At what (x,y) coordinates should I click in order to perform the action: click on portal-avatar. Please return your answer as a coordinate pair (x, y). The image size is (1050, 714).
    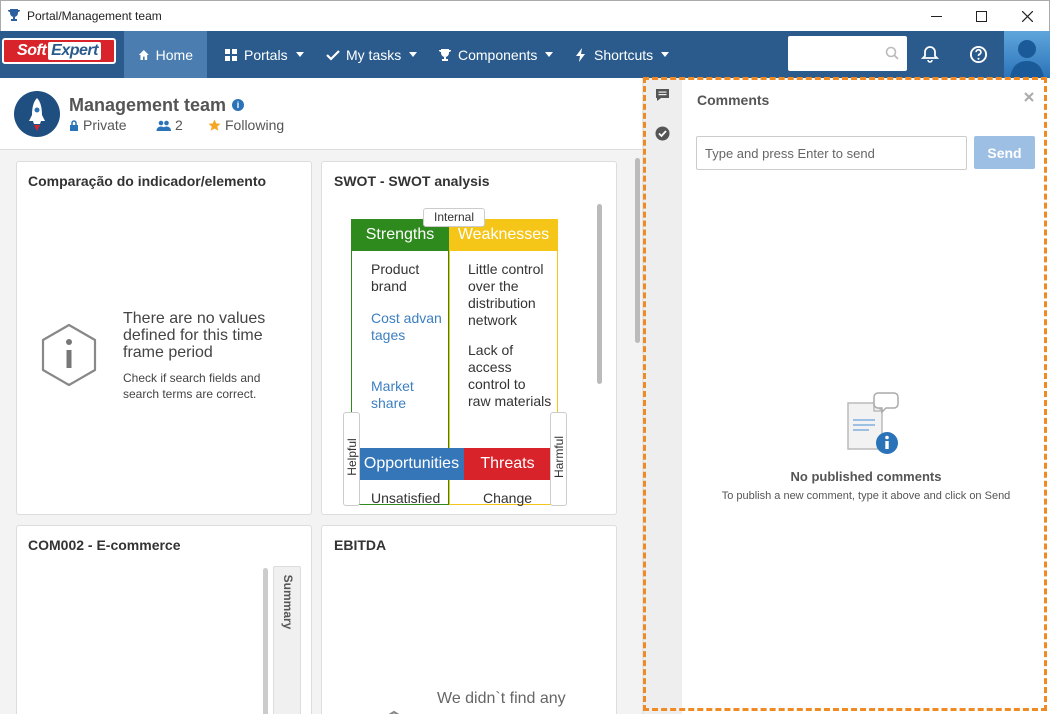
    Looking at the image, I should click on (37, 114).